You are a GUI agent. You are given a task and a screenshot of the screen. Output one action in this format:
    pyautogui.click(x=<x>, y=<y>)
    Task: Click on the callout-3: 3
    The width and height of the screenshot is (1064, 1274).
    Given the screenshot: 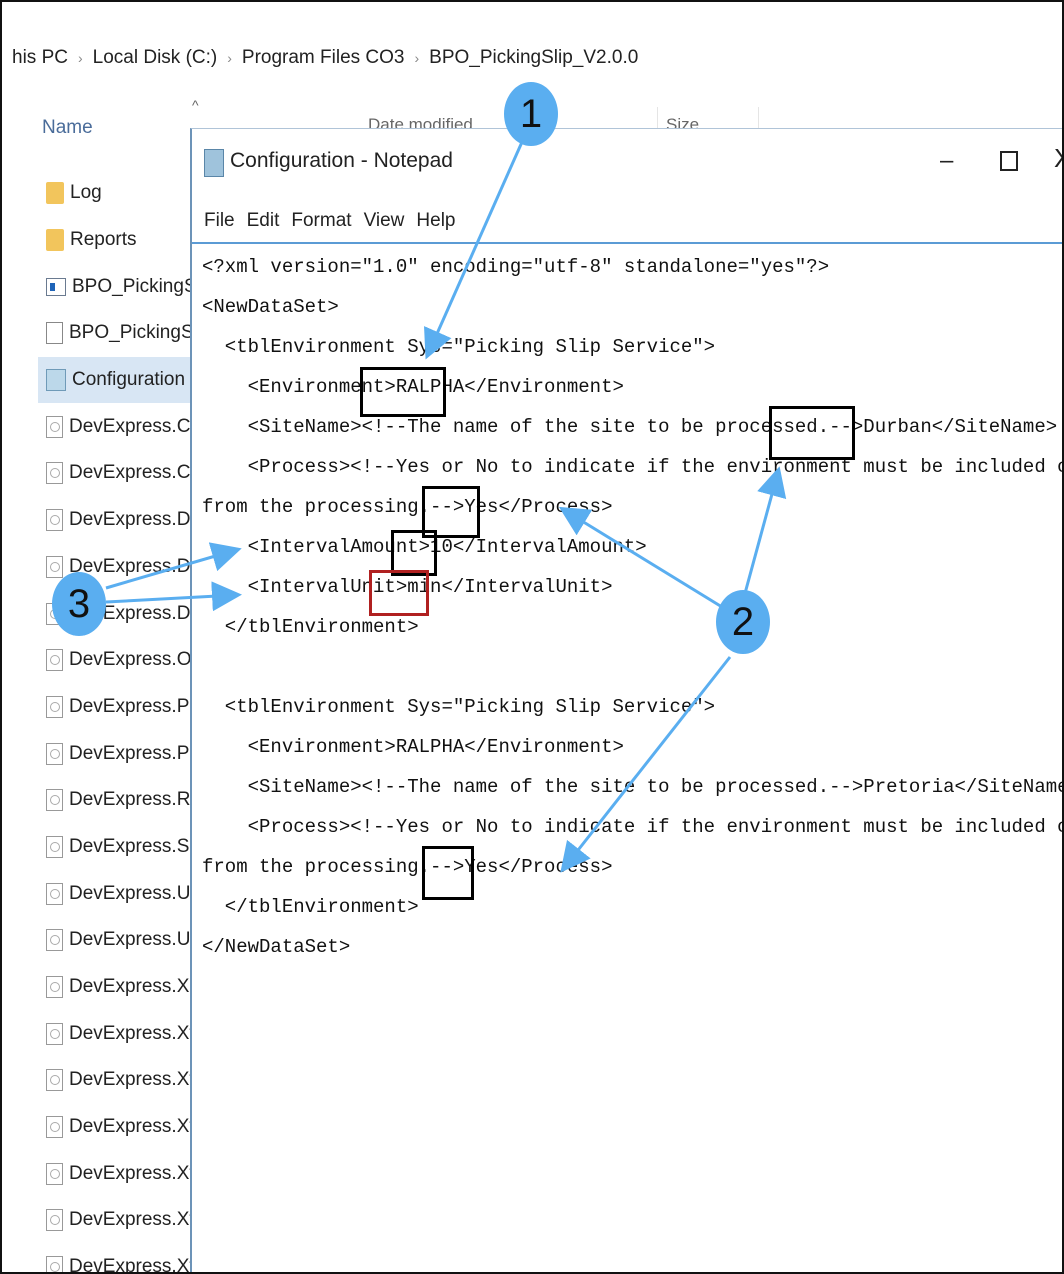 What is the action you would take?
    pyautogui.click(x=79, y=604)
    